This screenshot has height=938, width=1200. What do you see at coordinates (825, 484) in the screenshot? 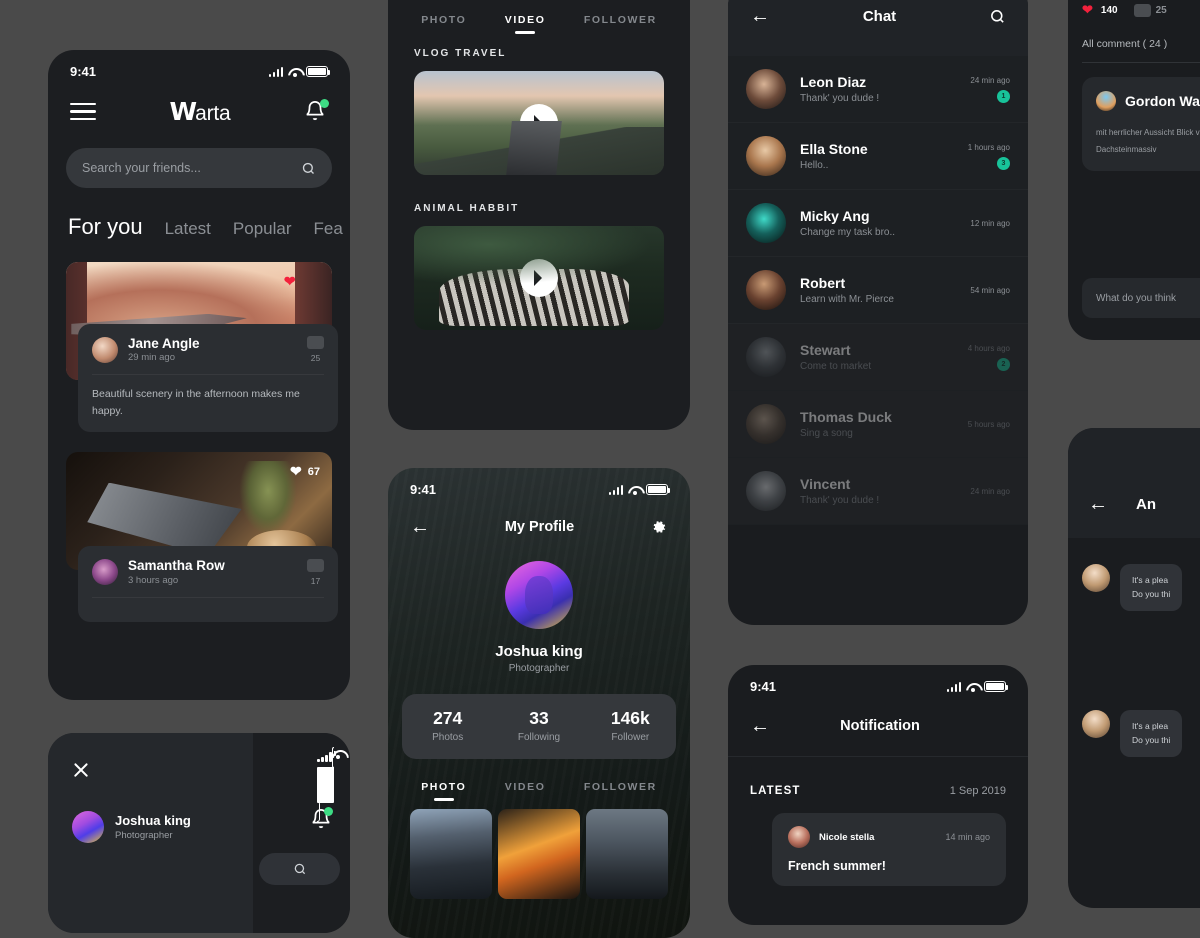
I see `chat-name: Vincent` at bounding box center [825, 484].